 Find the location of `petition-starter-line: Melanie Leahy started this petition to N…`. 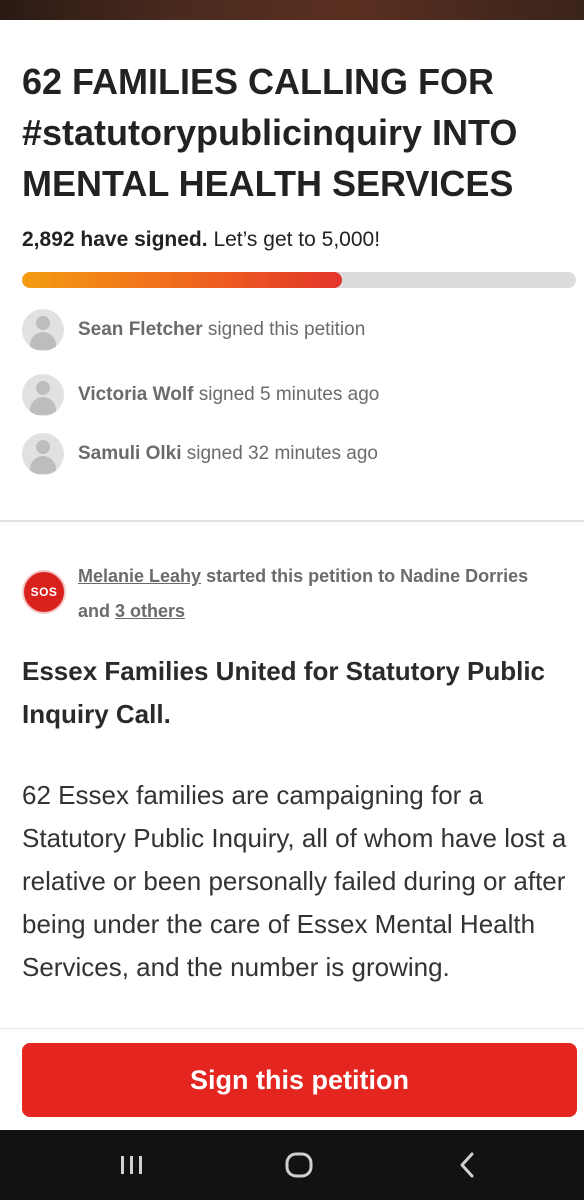

petition-starter-line: Melanie Leahy started this petition to N… is located at coordinates (313, 594).